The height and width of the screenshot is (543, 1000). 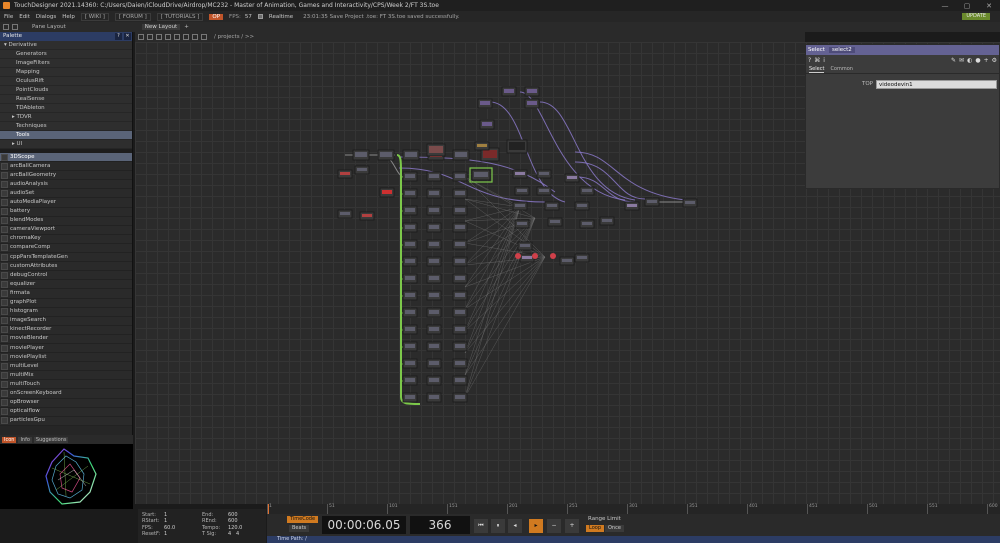 I want to click on comment-icon: ✉, so click(x=961, y=60).